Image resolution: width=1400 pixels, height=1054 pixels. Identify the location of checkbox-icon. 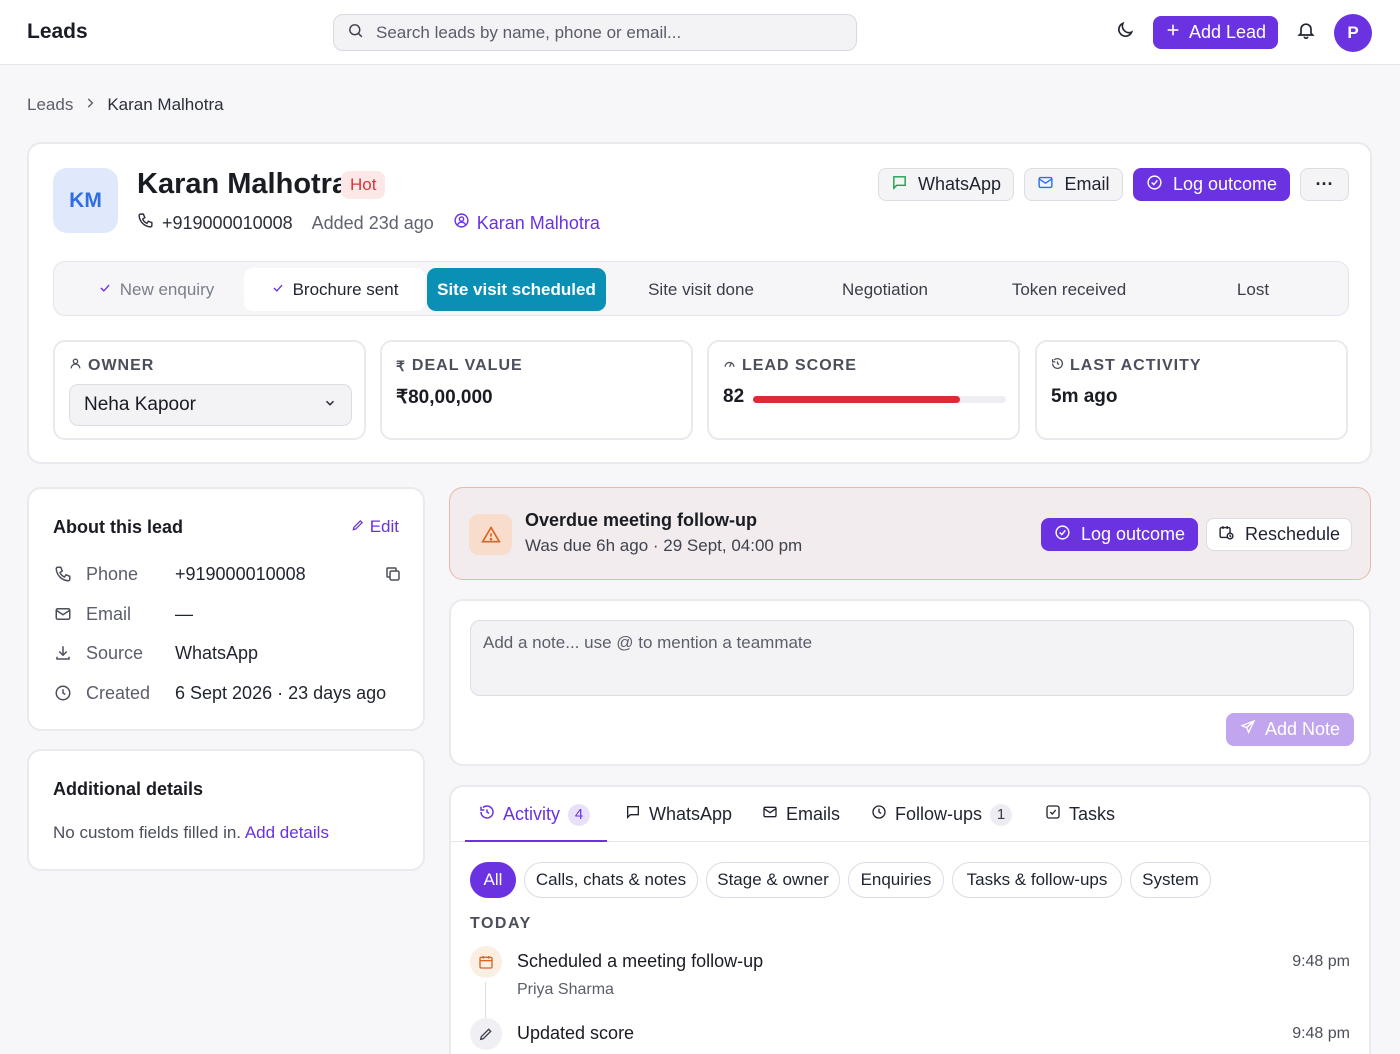
(1053, 814).